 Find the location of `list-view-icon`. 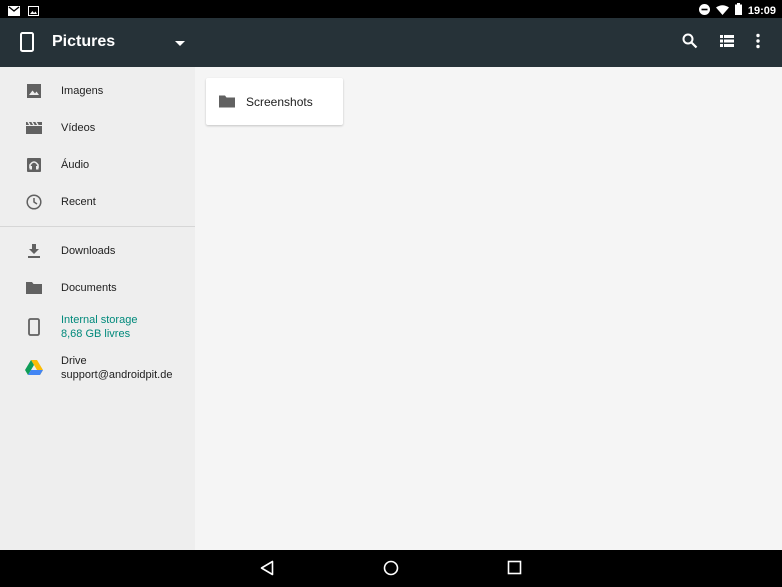

list-view-icon is located at coordinates (727, 43).